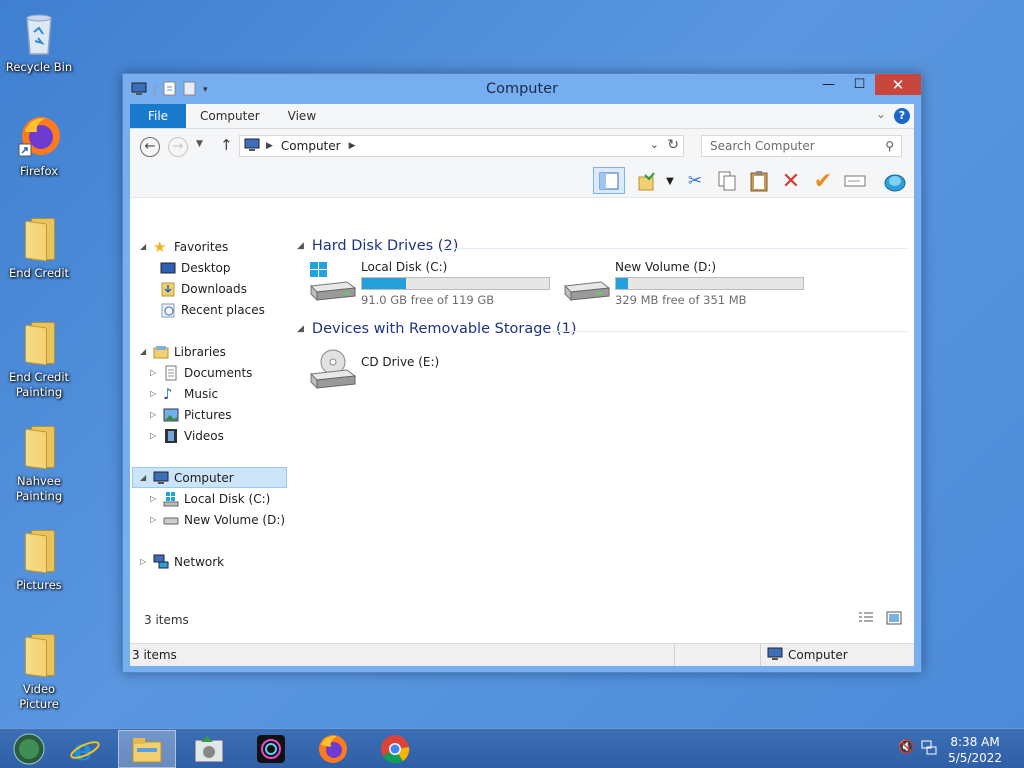 This screenshot has height=768, width=1024. What do you see at coordinates (226, 145) in the screenshot?
I see `up-button: ↑` at bounding box center [226, 145].